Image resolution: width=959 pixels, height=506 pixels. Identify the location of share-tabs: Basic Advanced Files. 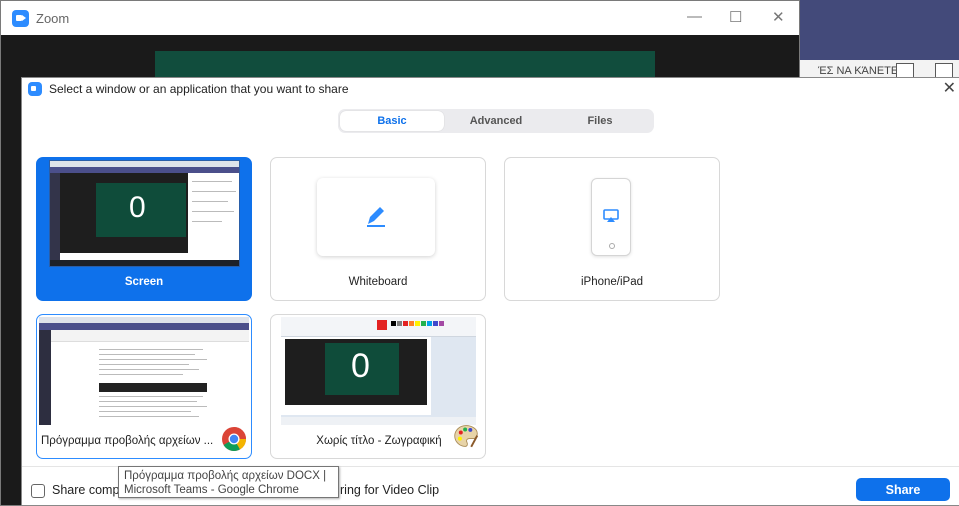
(496, 121).